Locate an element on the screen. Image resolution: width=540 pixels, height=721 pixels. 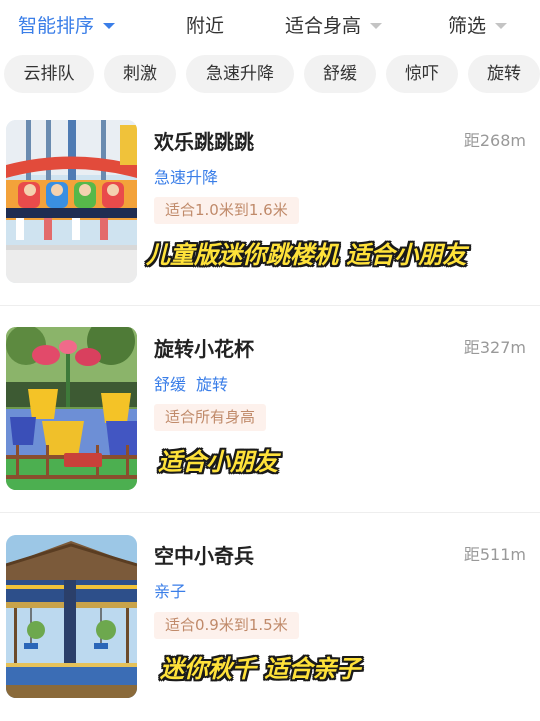
ride-tag: 旋转 is located at coordinates (212, 384).